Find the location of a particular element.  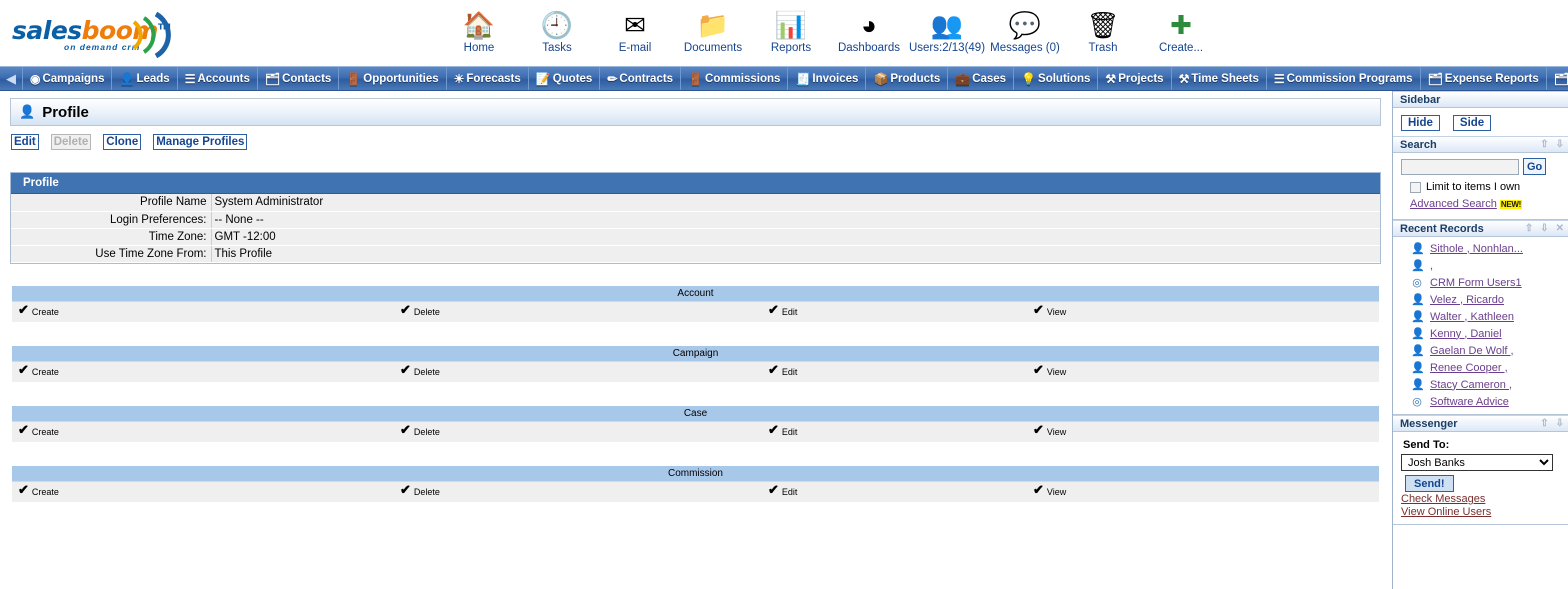

tab-quotes: 📝 Quotes is located at coordinates (563, 78).